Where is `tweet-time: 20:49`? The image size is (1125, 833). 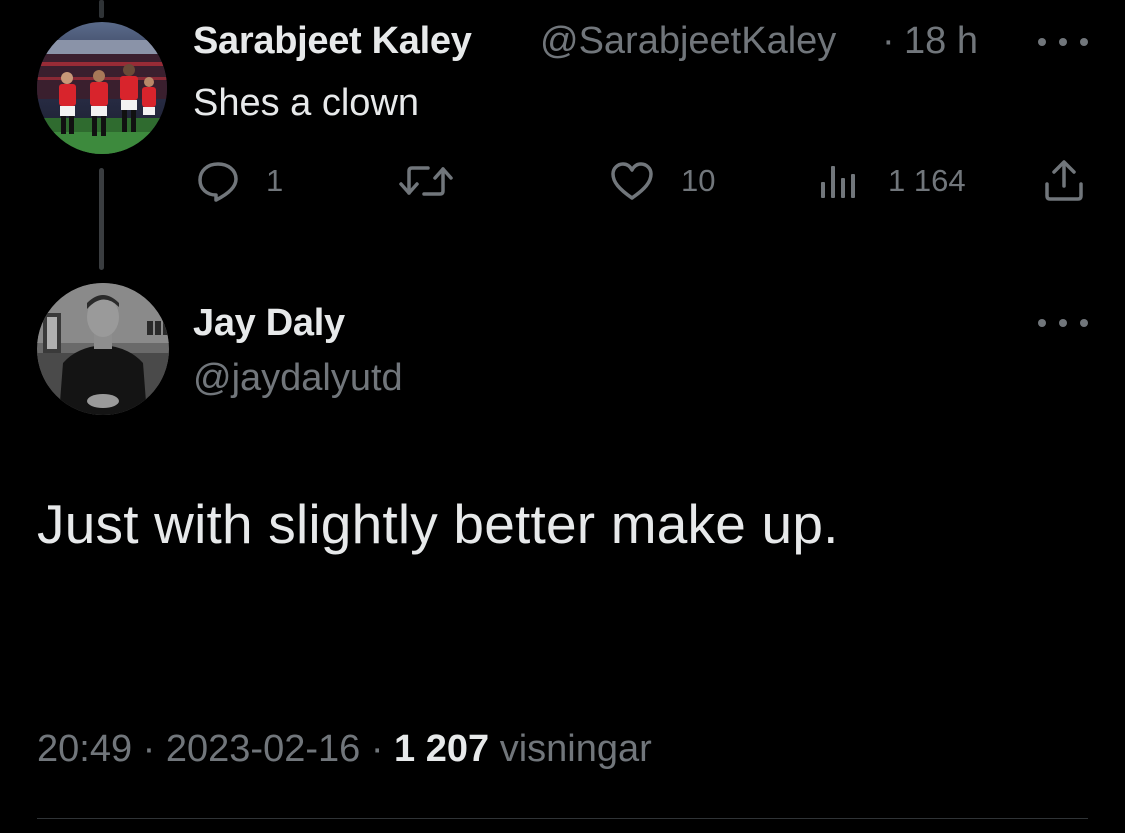
tweet-time: 20:49 is located at coordinates (84, 749).